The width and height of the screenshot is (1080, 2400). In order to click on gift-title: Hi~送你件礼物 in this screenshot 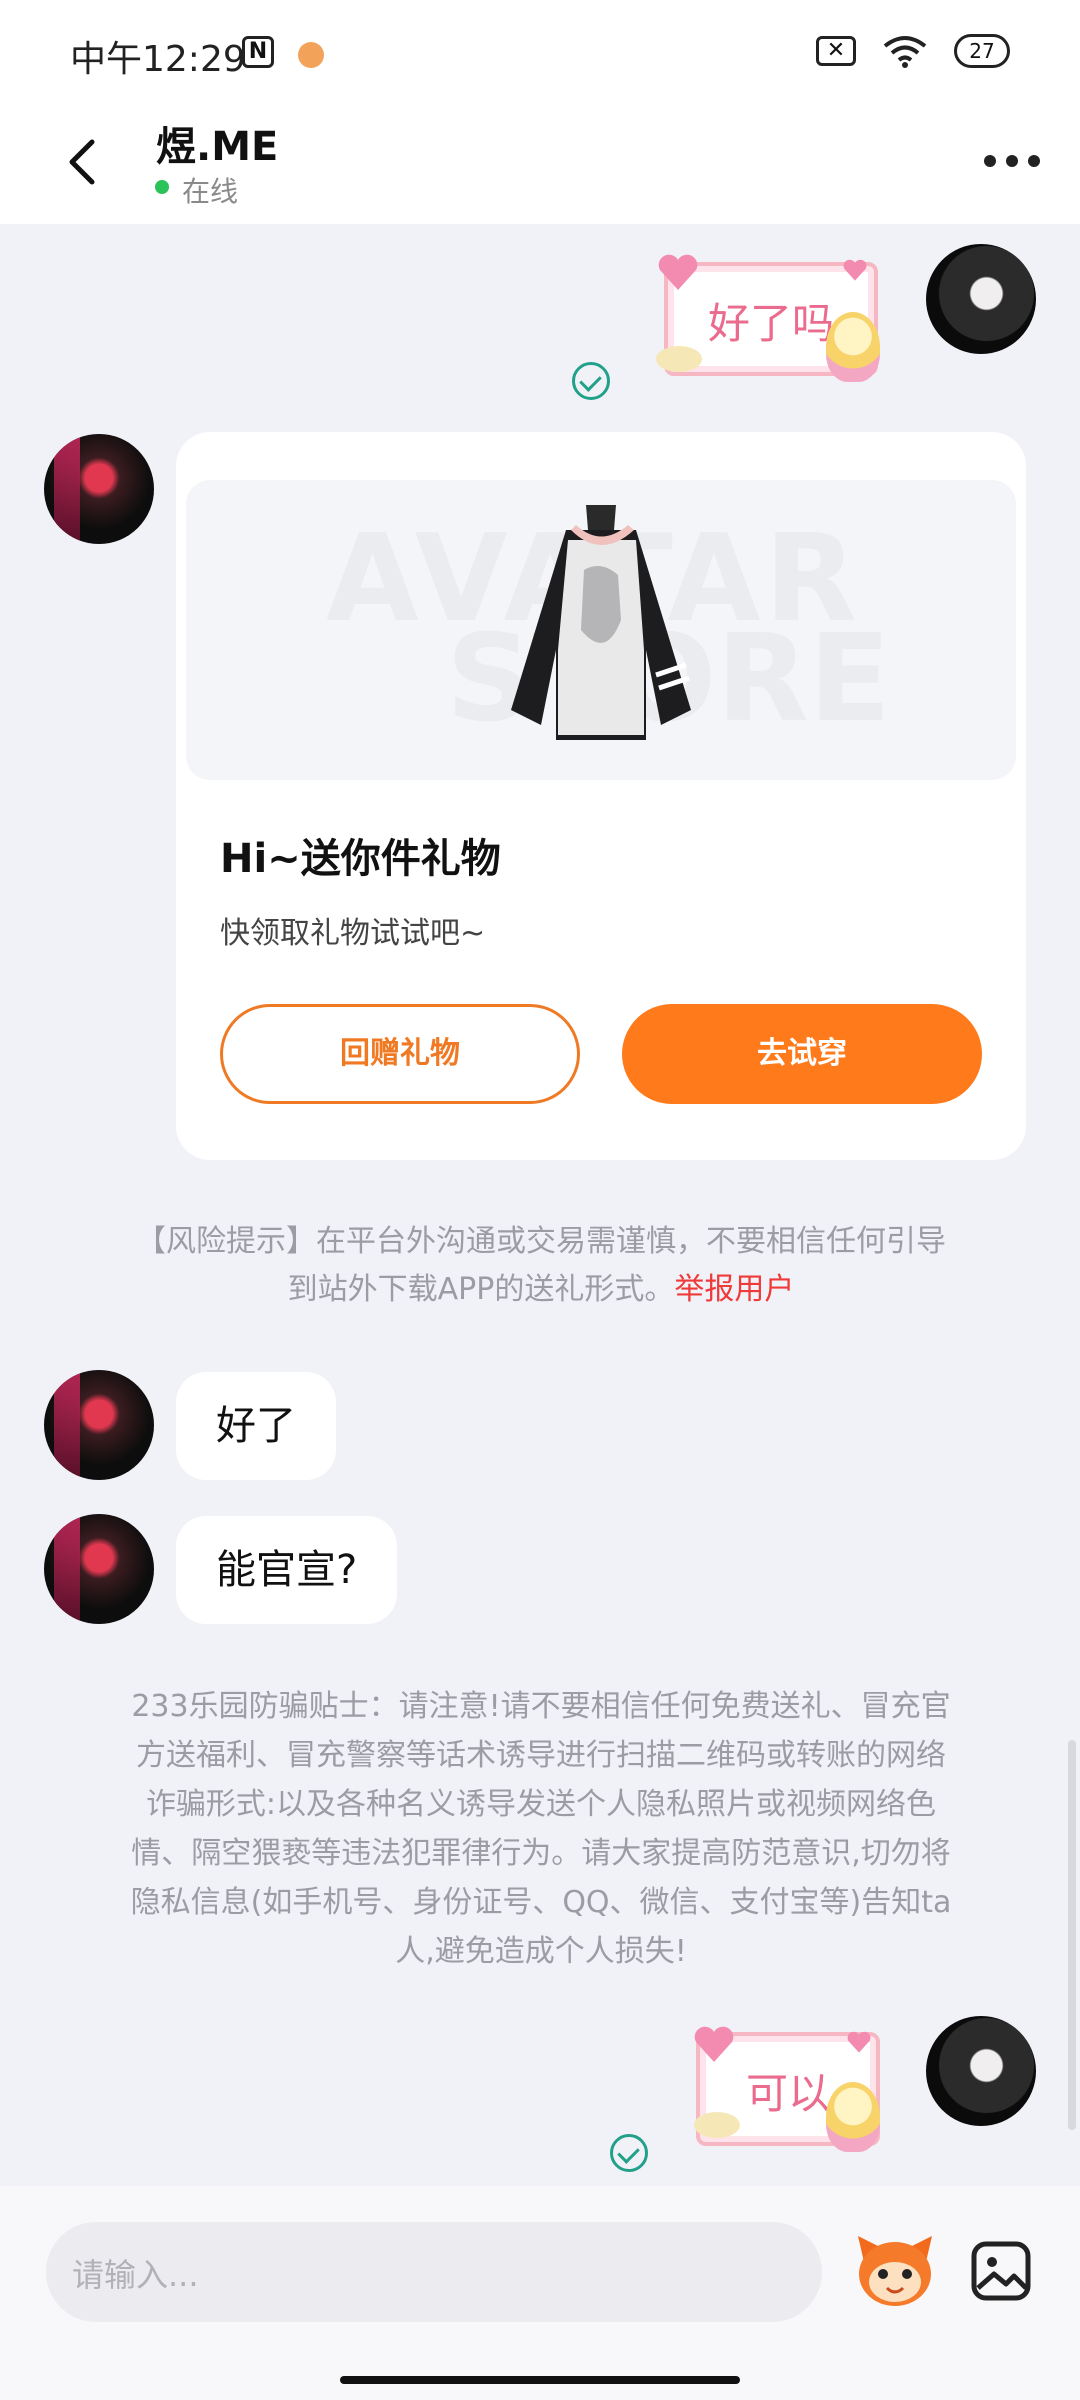, I will do `click(360, 859)`.